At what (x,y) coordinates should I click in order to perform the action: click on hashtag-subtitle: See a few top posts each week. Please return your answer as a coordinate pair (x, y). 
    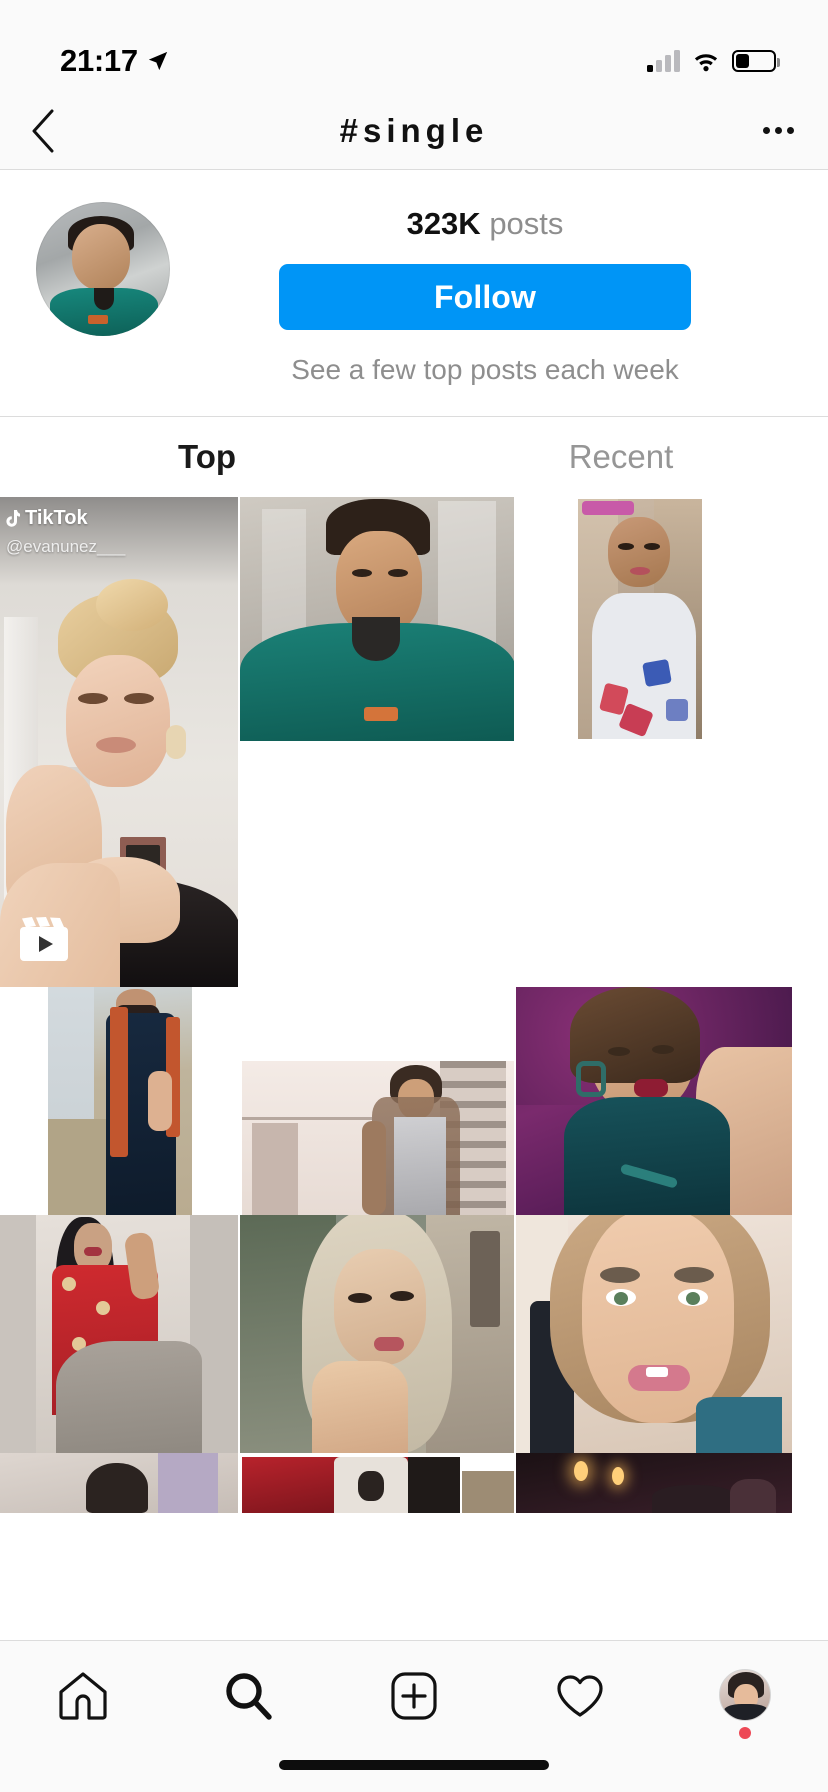
    Looking at the image, I should click on (485, 369).